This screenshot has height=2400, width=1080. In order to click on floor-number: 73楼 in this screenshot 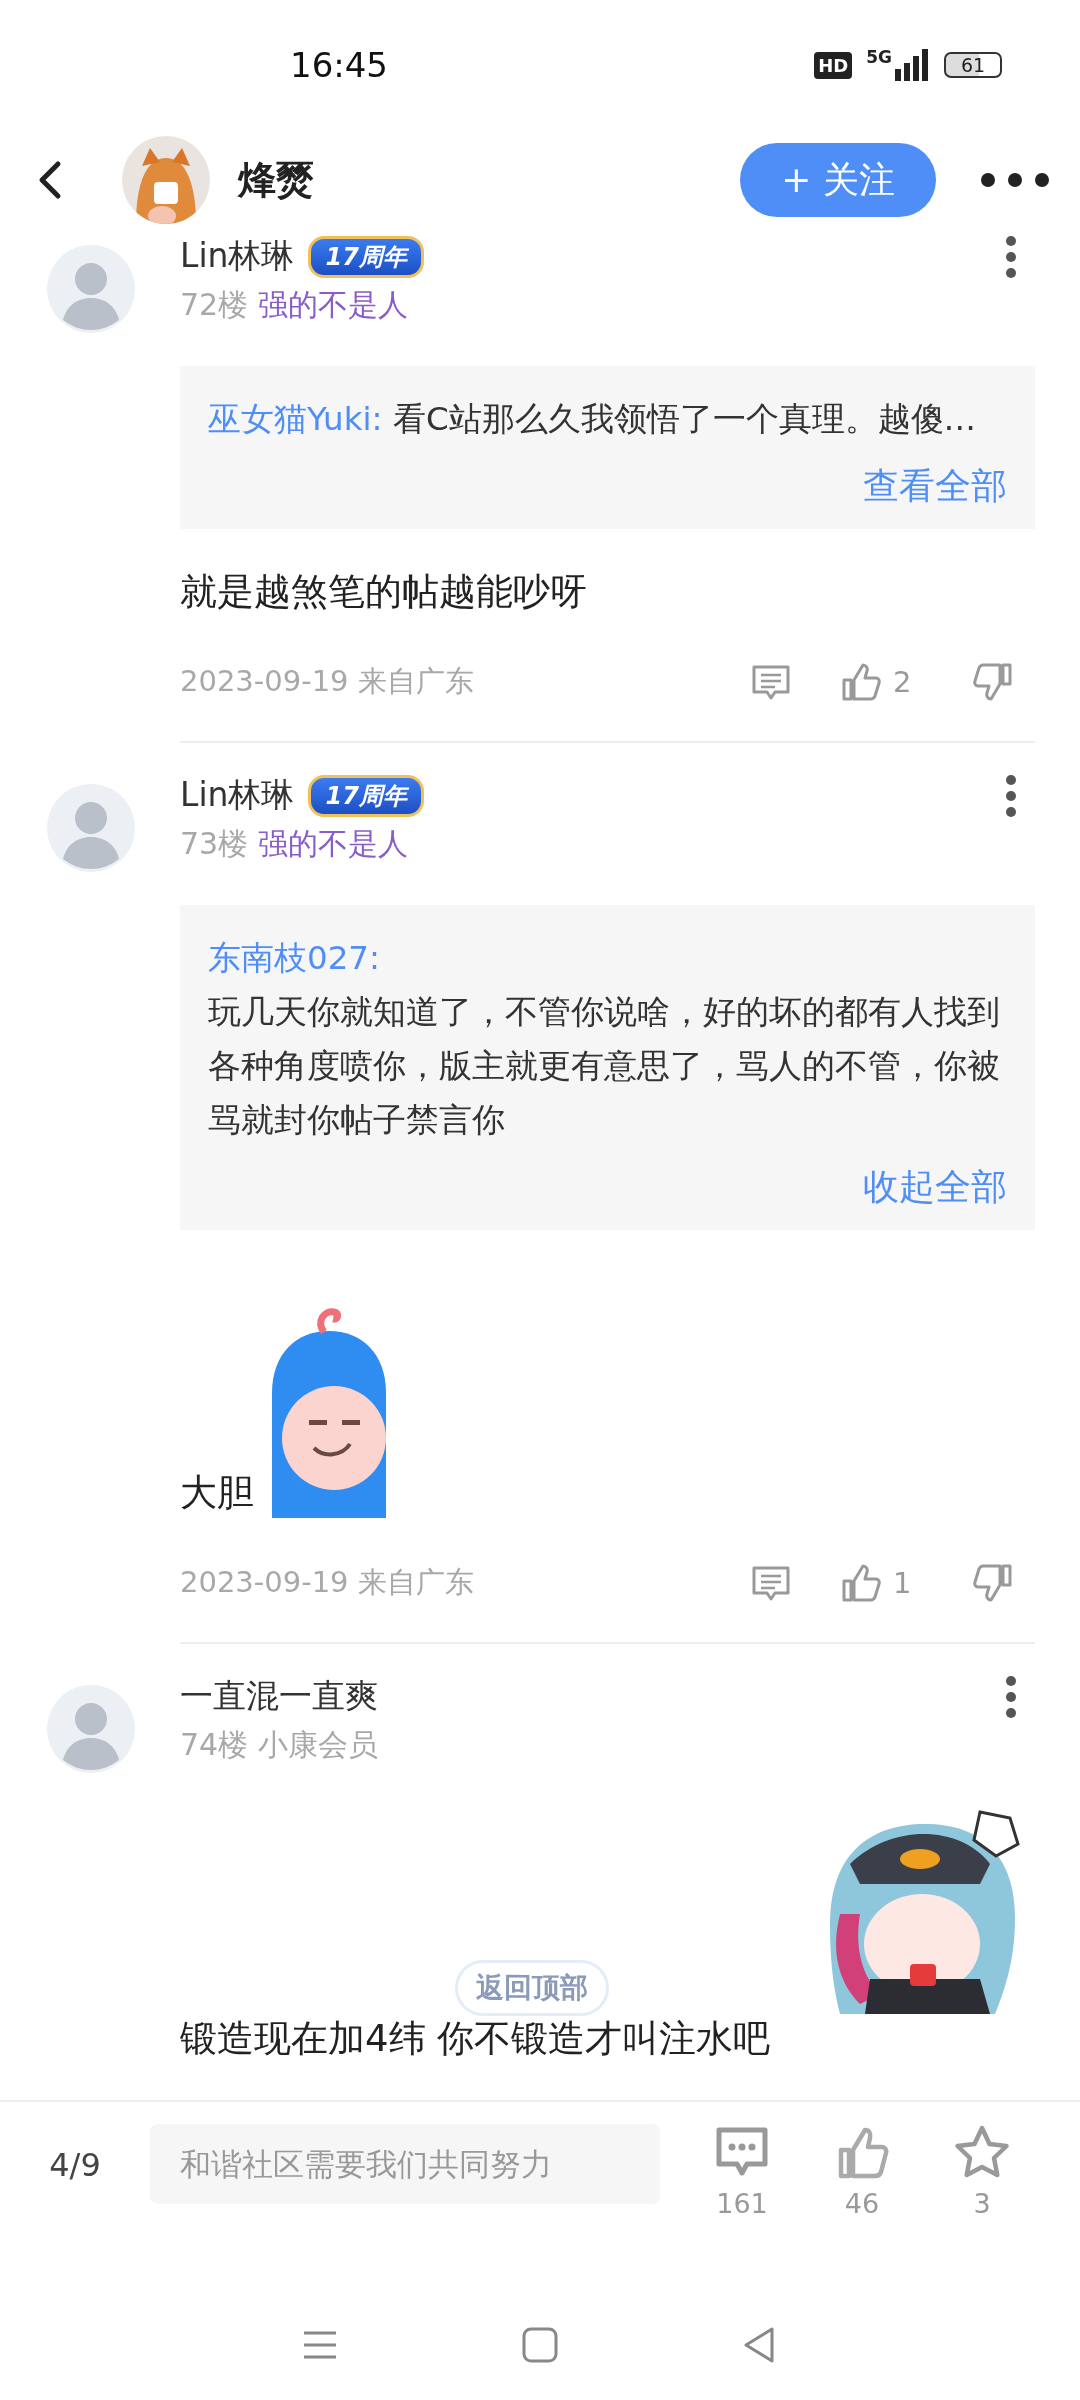, I will do `click(214, 844)`.